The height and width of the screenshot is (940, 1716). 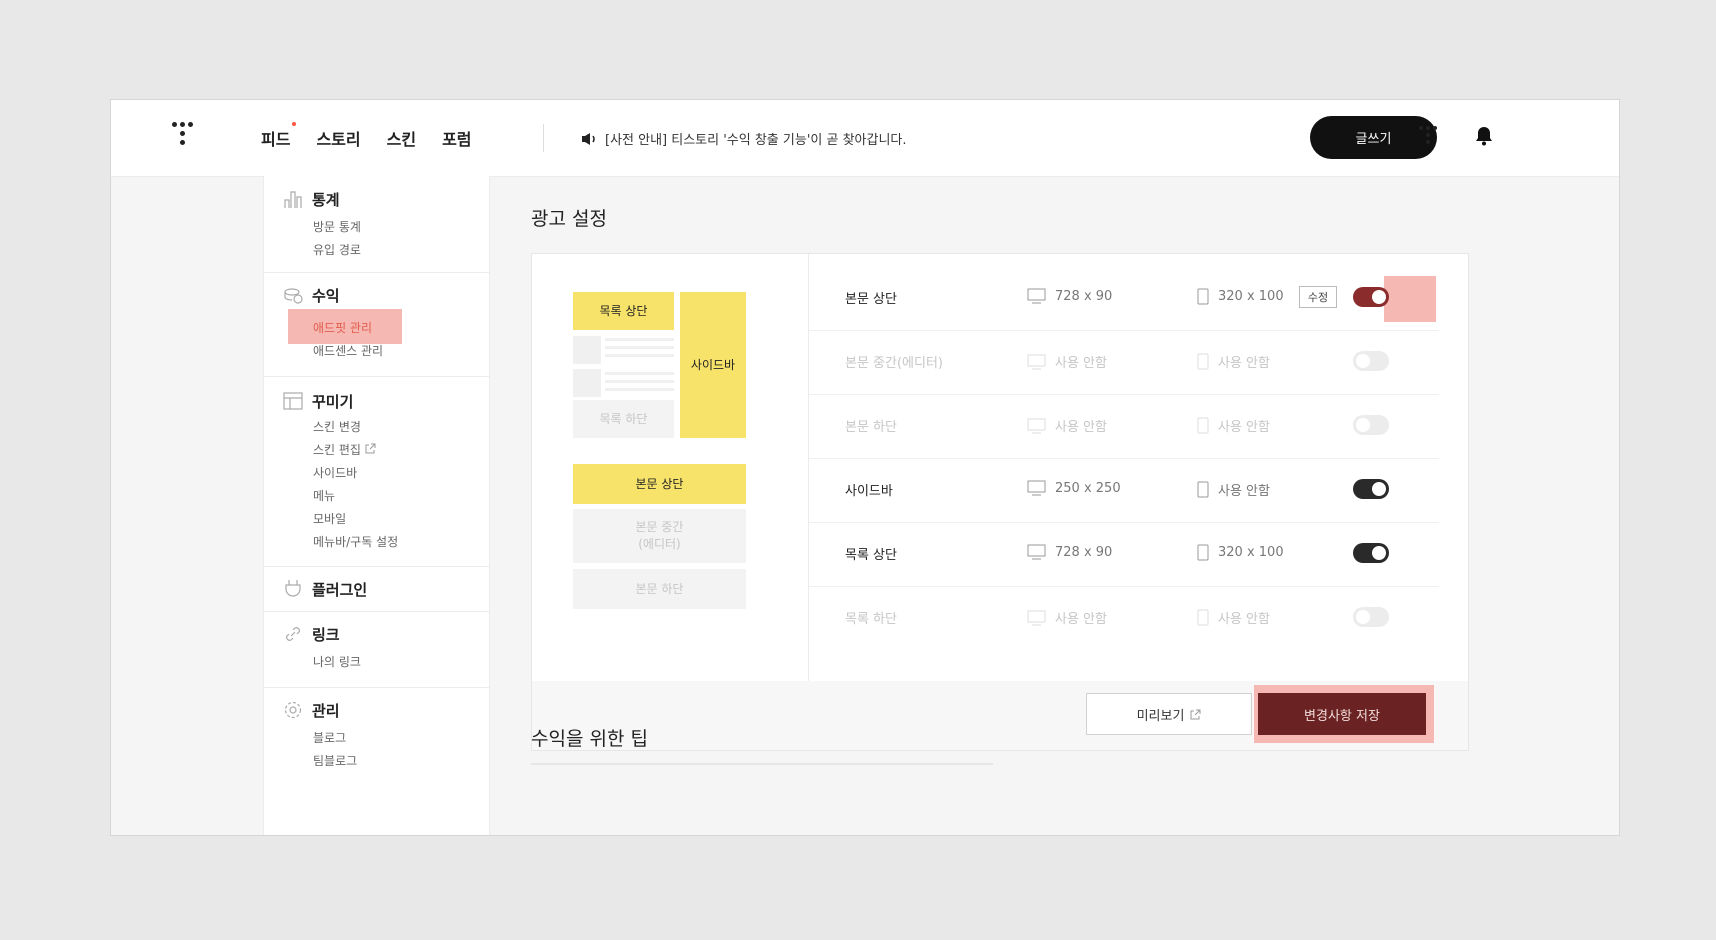 I want to click on sidebar-item-menu: 메뉴, so click(x=324, y=495).